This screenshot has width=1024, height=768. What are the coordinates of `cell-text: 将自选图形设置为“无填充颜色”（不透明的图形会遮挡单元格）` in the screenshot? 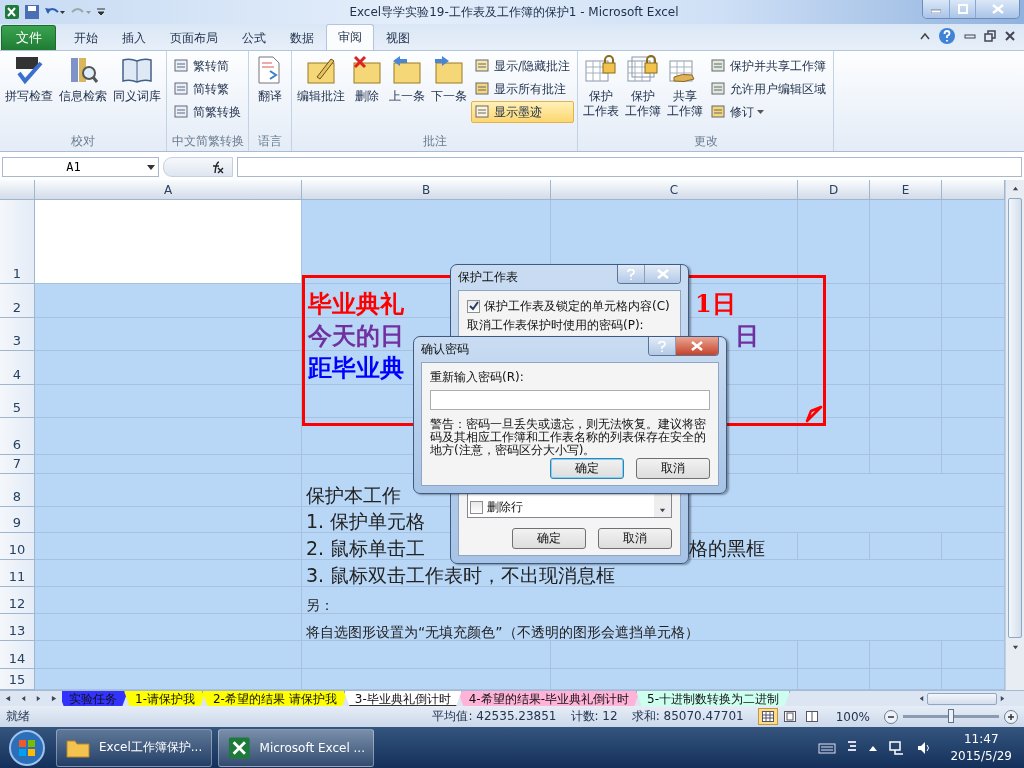 It's located at (502, 632).